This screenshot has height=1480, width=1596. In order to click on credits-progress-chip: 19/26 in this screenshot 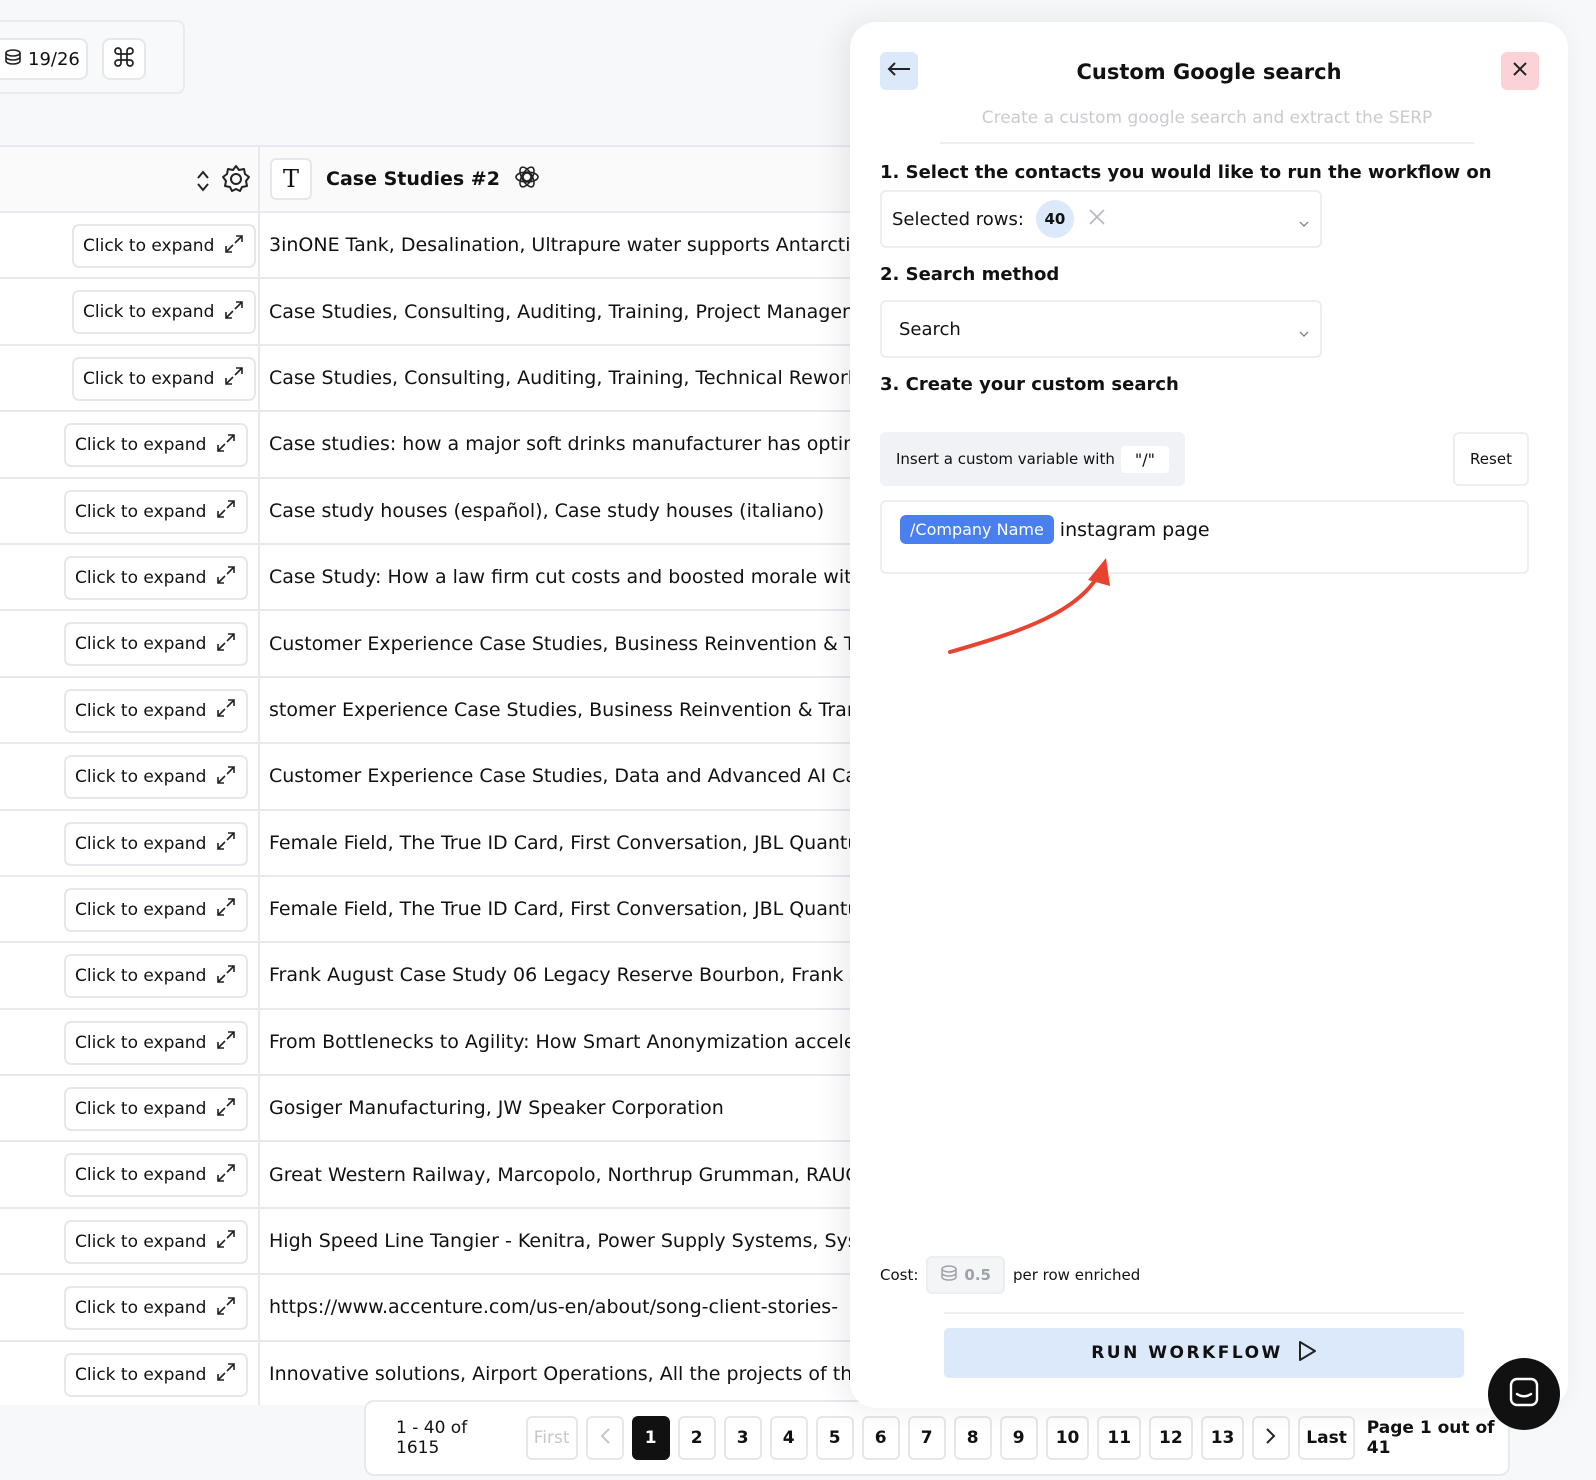, I will do `click(44, 59)`.